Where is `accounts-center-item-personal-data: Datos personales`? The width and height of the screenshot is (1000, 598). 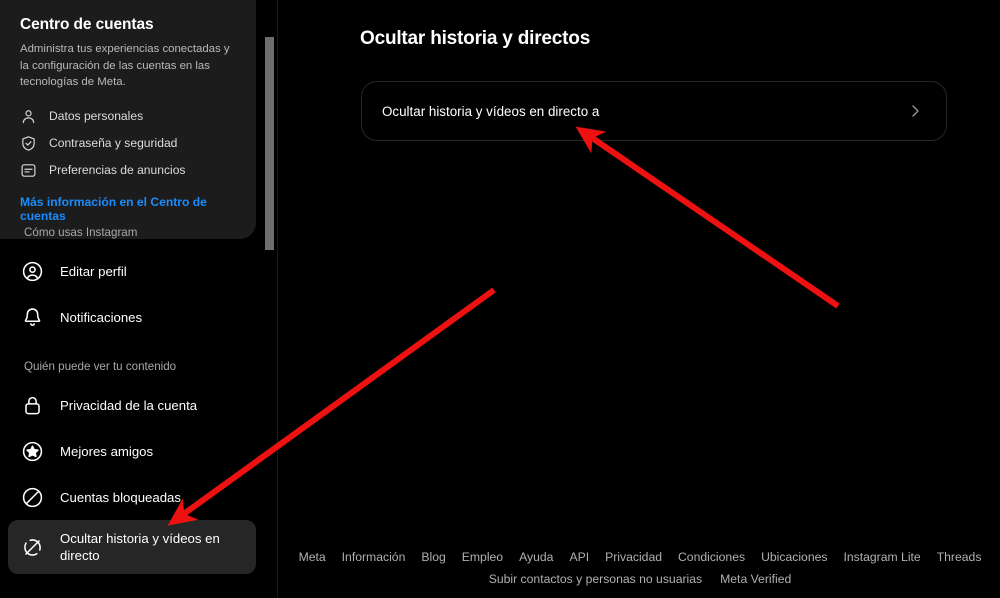 accounts-center-item-personal-data: Datos personales is located at coordinates (130, 116).